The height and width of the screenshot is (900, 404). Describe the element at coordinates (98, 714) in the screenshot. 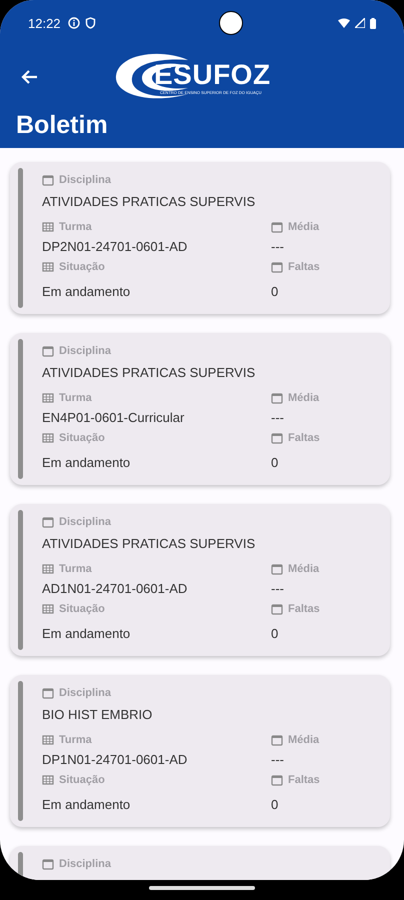

I see `discipline-name: BIO HIST EMBRIO` at that location.